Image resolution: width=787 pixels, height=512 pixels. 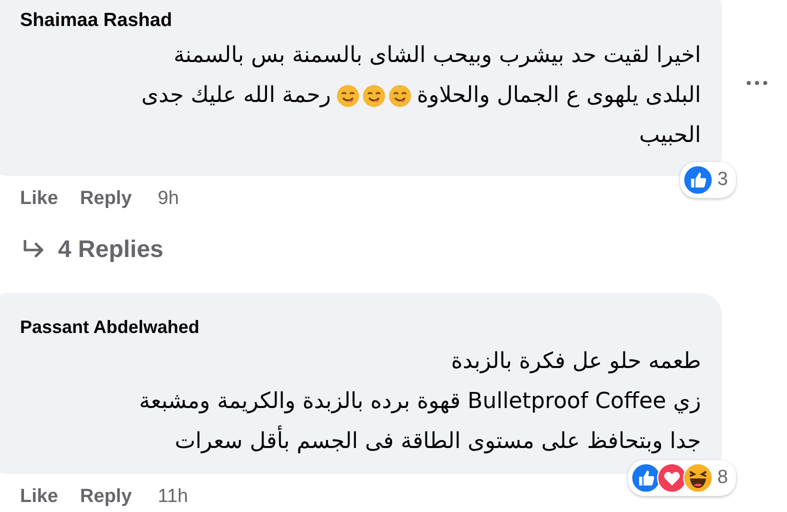 What do you see at coordinates (173, 497) in the screenshot?
I see `comment-time: 11h` at bounding box center [173, 497].